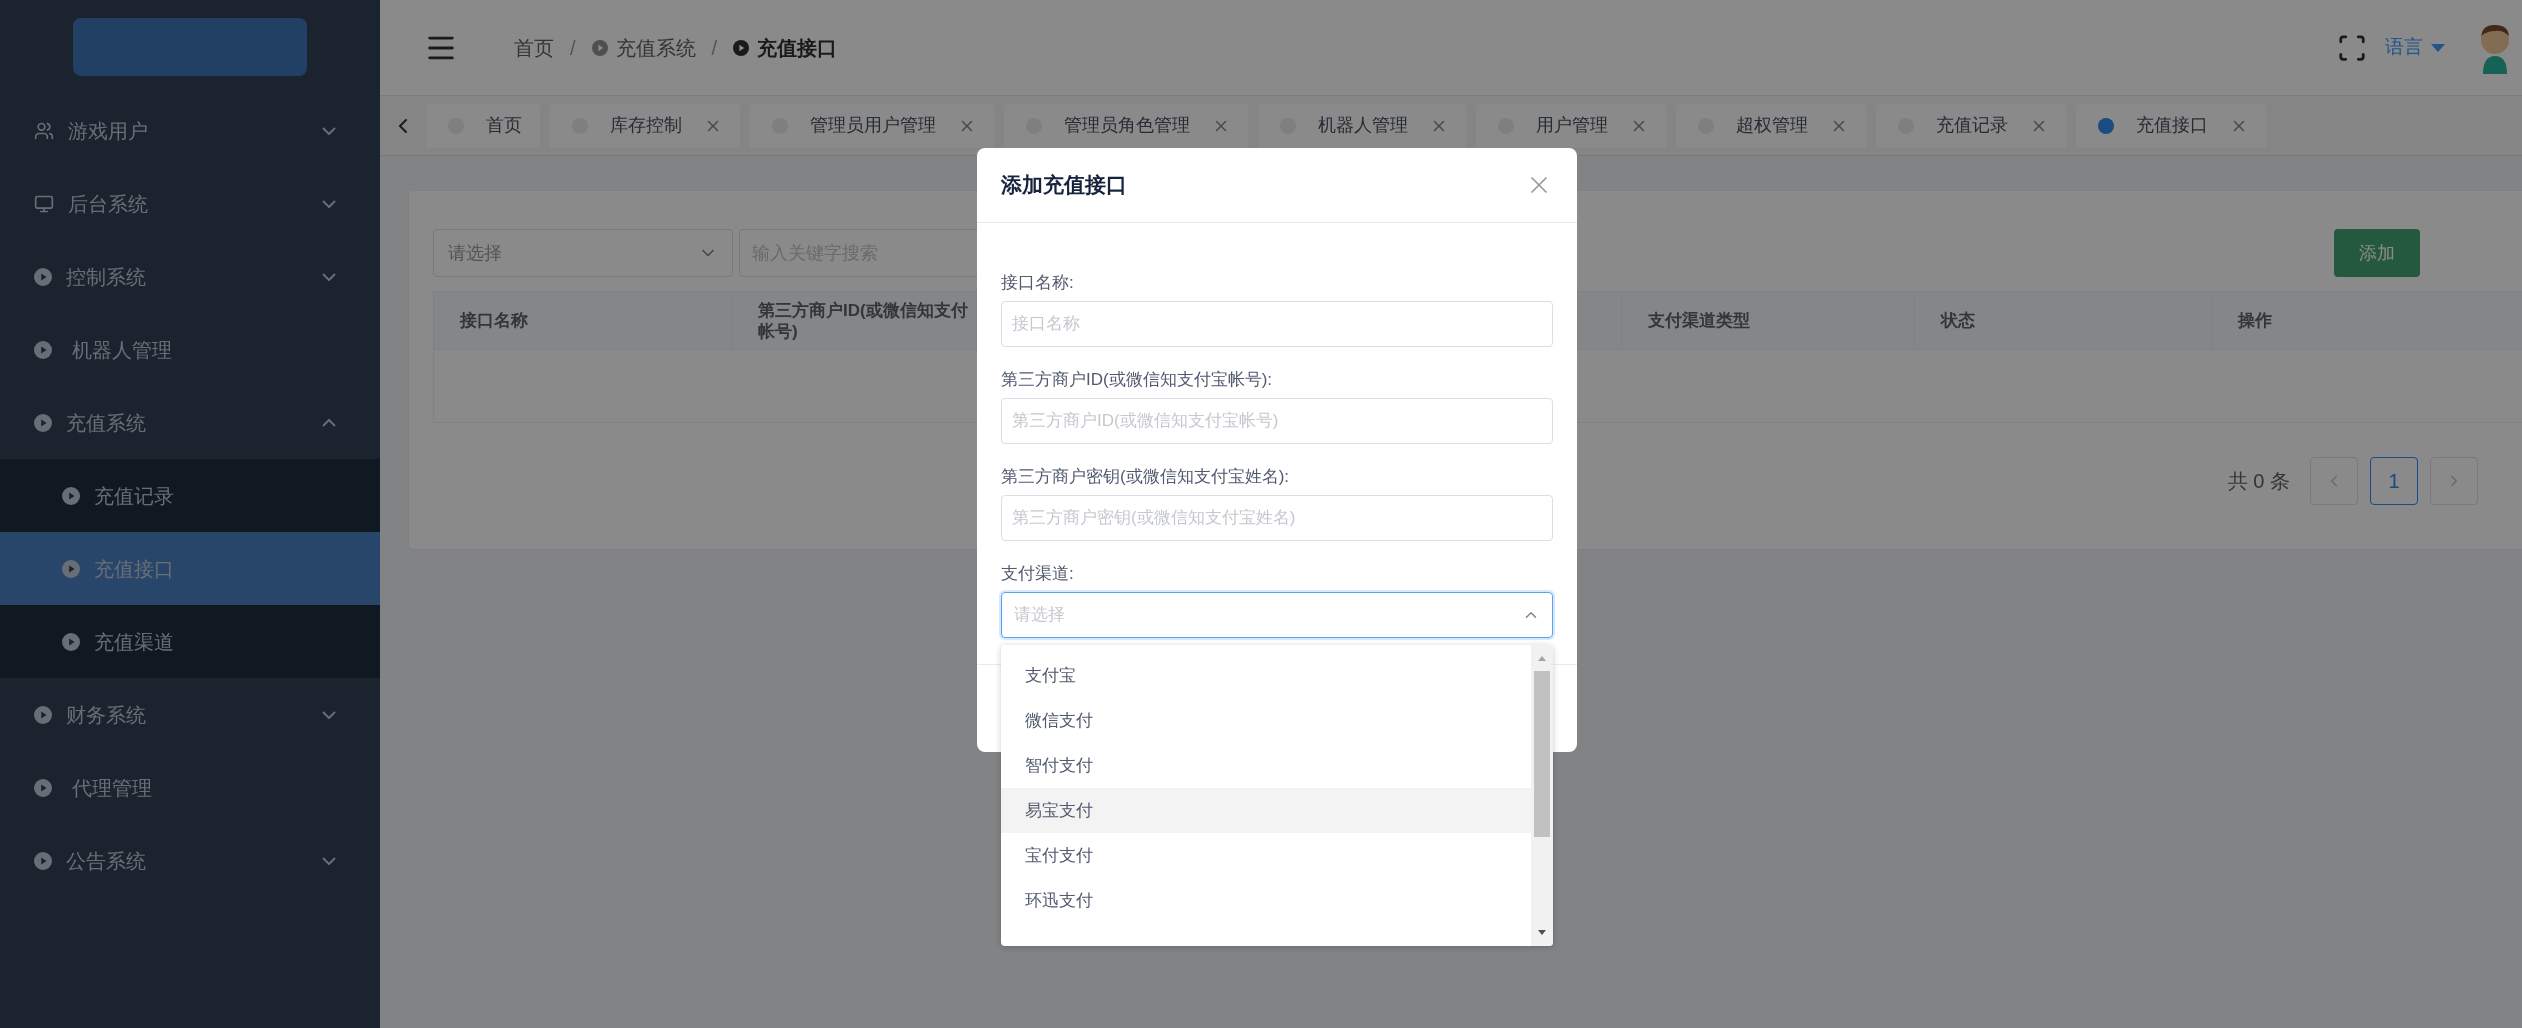 The height and width of the screenshot is (1028, 2522). Describe the element at coordinates (1958, 320) in the screenshot. I see `column-header: 状态` at that location.